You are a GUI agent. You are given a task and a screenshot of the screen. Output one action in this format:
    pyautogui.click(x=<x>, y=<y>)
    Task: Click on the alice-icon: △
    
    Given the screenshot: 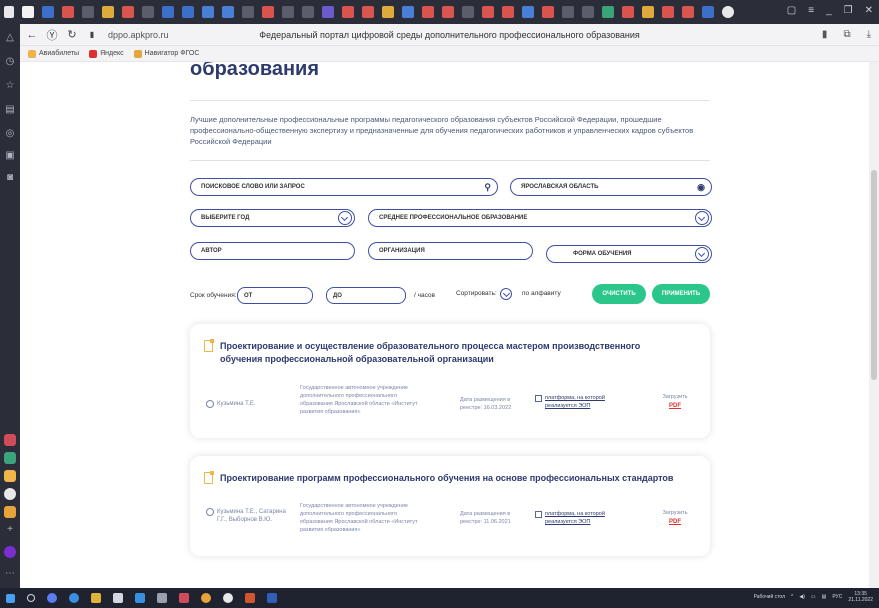 What is the action you would take?
    pyautogui.click(x=10, y=38)
    